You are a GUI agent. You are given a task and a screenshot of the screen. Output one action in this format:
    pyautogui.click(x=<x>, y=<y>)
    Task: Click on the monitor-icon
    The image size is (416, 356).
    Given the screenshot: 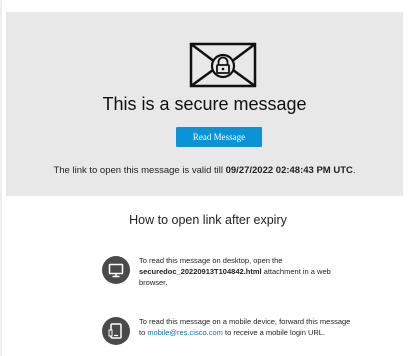 What is the action you would take?
    pyautogui.click(x=116, y=270)
    